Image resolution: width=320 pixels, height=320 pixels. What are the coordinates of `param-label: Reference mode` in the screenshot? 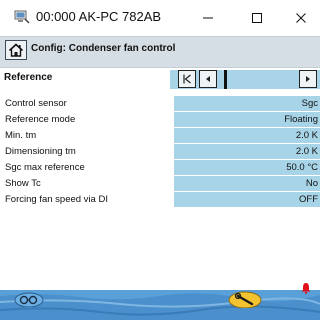 It's located at (40, 119).